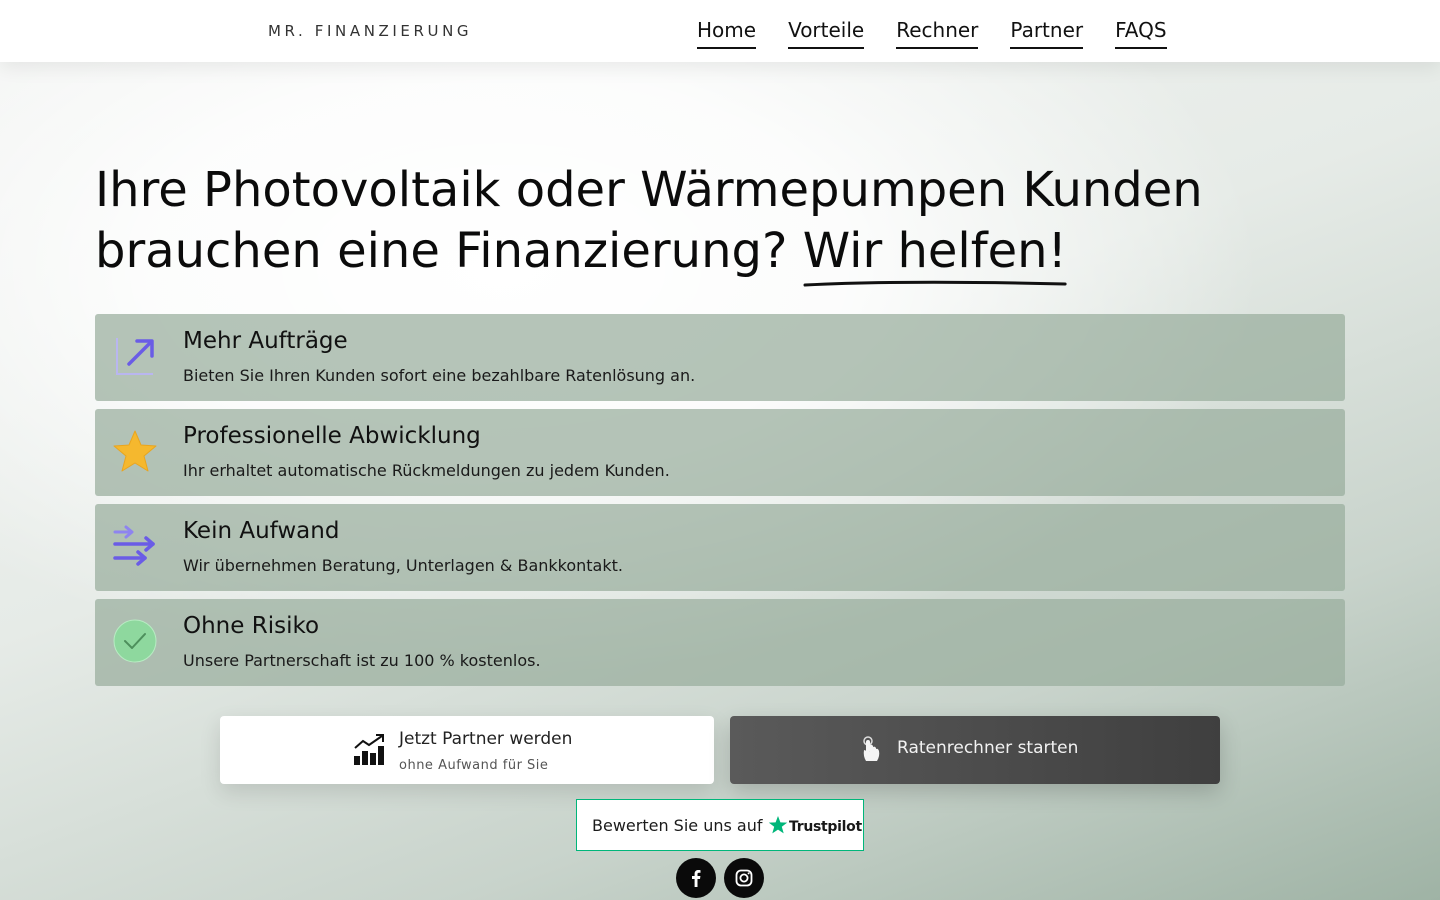 This screenshot has width=1440, height=900. Describe the element at coordinates (265, 341) in the screenshot. I see `feature-title: Mehr Aufträge` at that location.